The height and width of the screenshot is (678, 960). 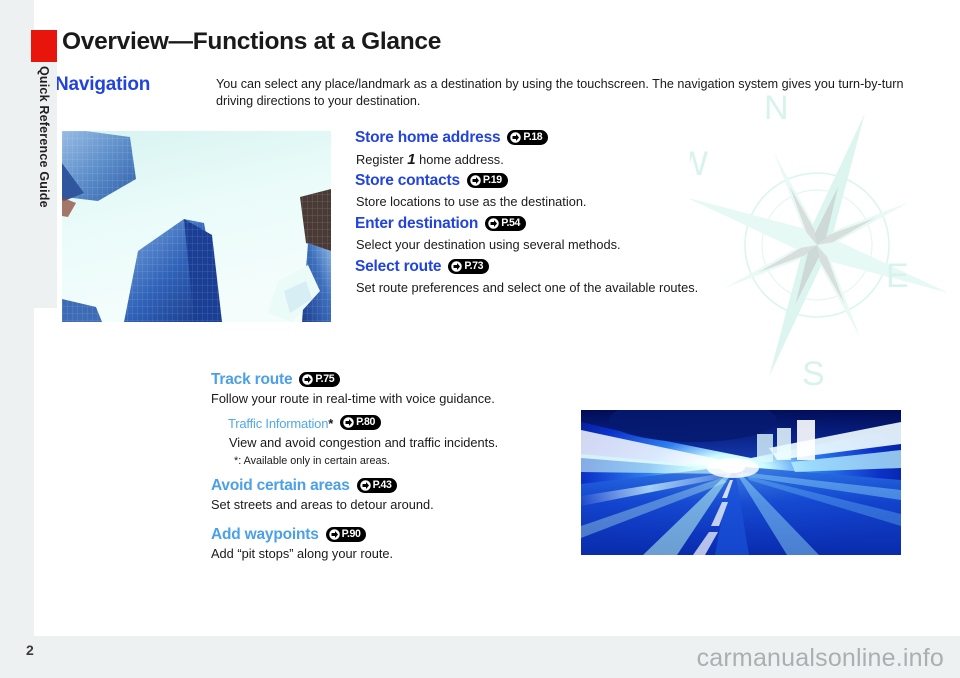 I want to click on feature-title-text: Store contacts, so click(x=407, y=180).